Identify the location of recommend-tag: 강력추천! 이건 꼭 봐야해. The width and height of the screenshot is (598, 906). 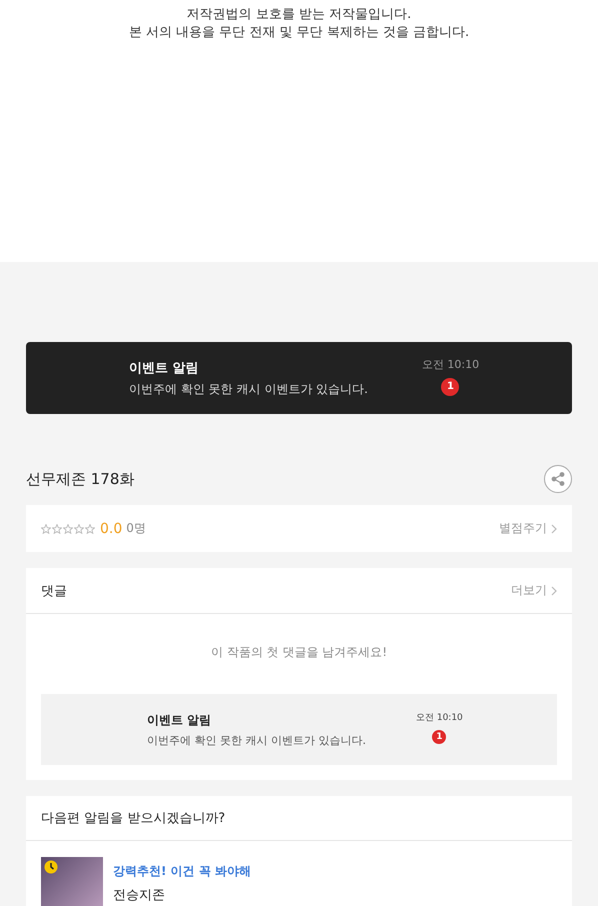
(182, 871).